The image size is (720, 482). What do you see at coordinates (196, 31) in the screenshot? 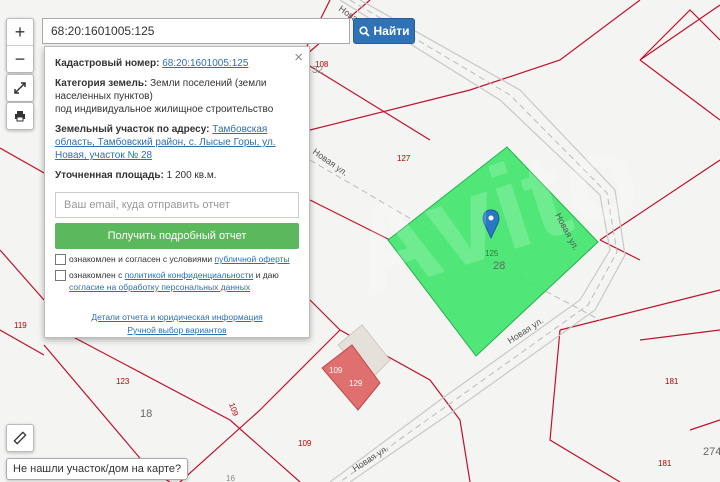
I see `search-input: 68:20:1601005:125` at bounding box center [196, 31].